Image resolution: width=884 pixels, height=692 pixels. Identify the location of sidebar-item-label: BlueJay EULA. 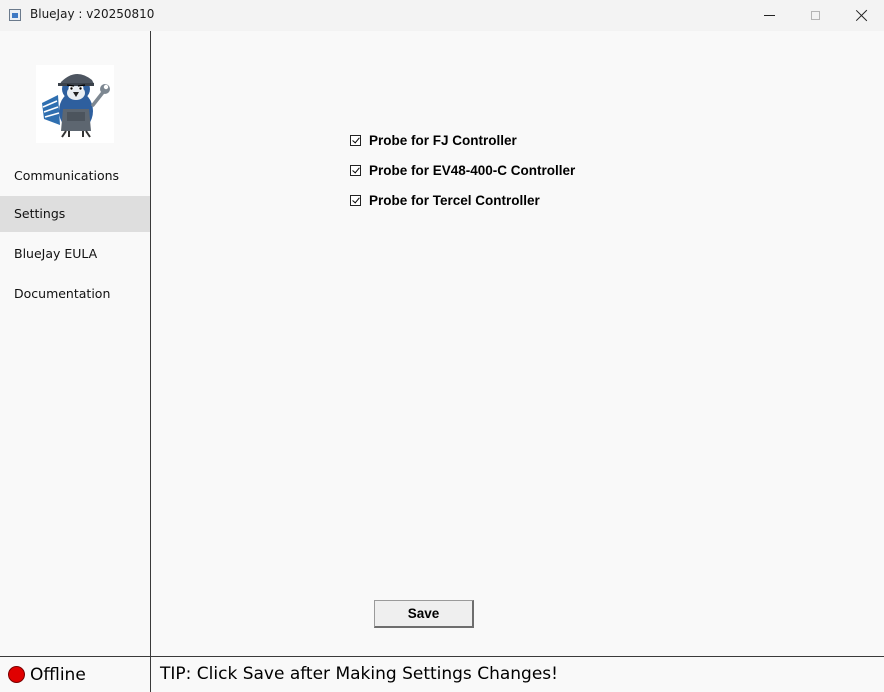
(56, 253).